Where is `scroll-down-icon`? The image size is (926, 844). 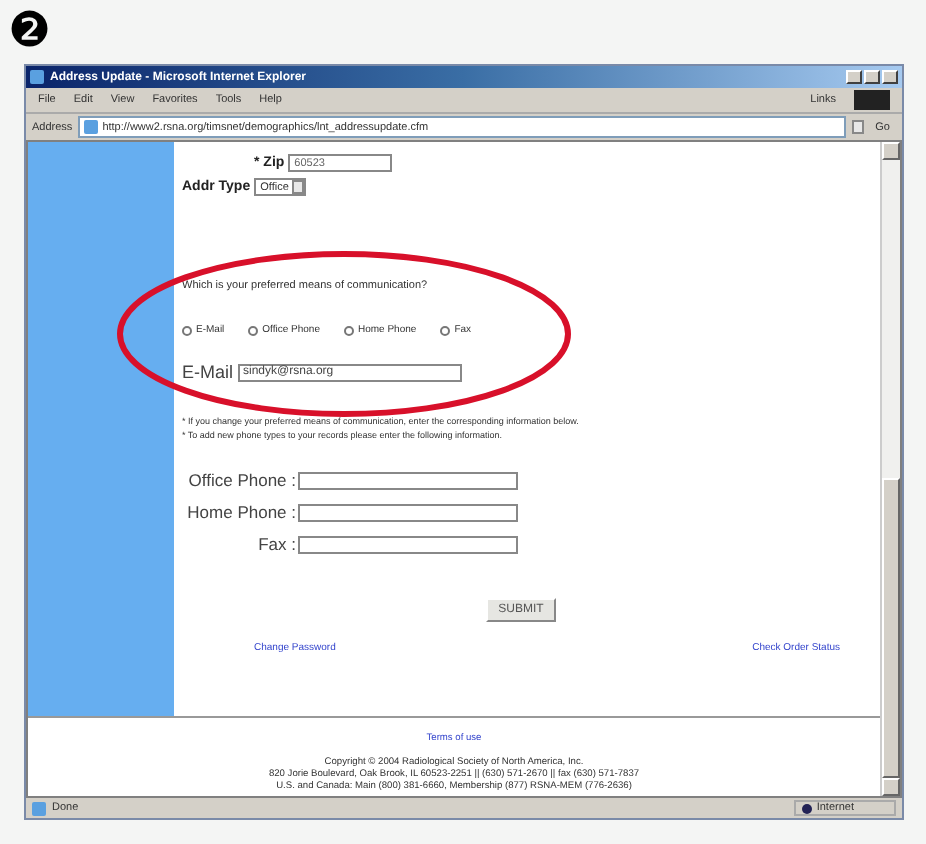
scroll-down-icon is located at coordinates (891, 787).